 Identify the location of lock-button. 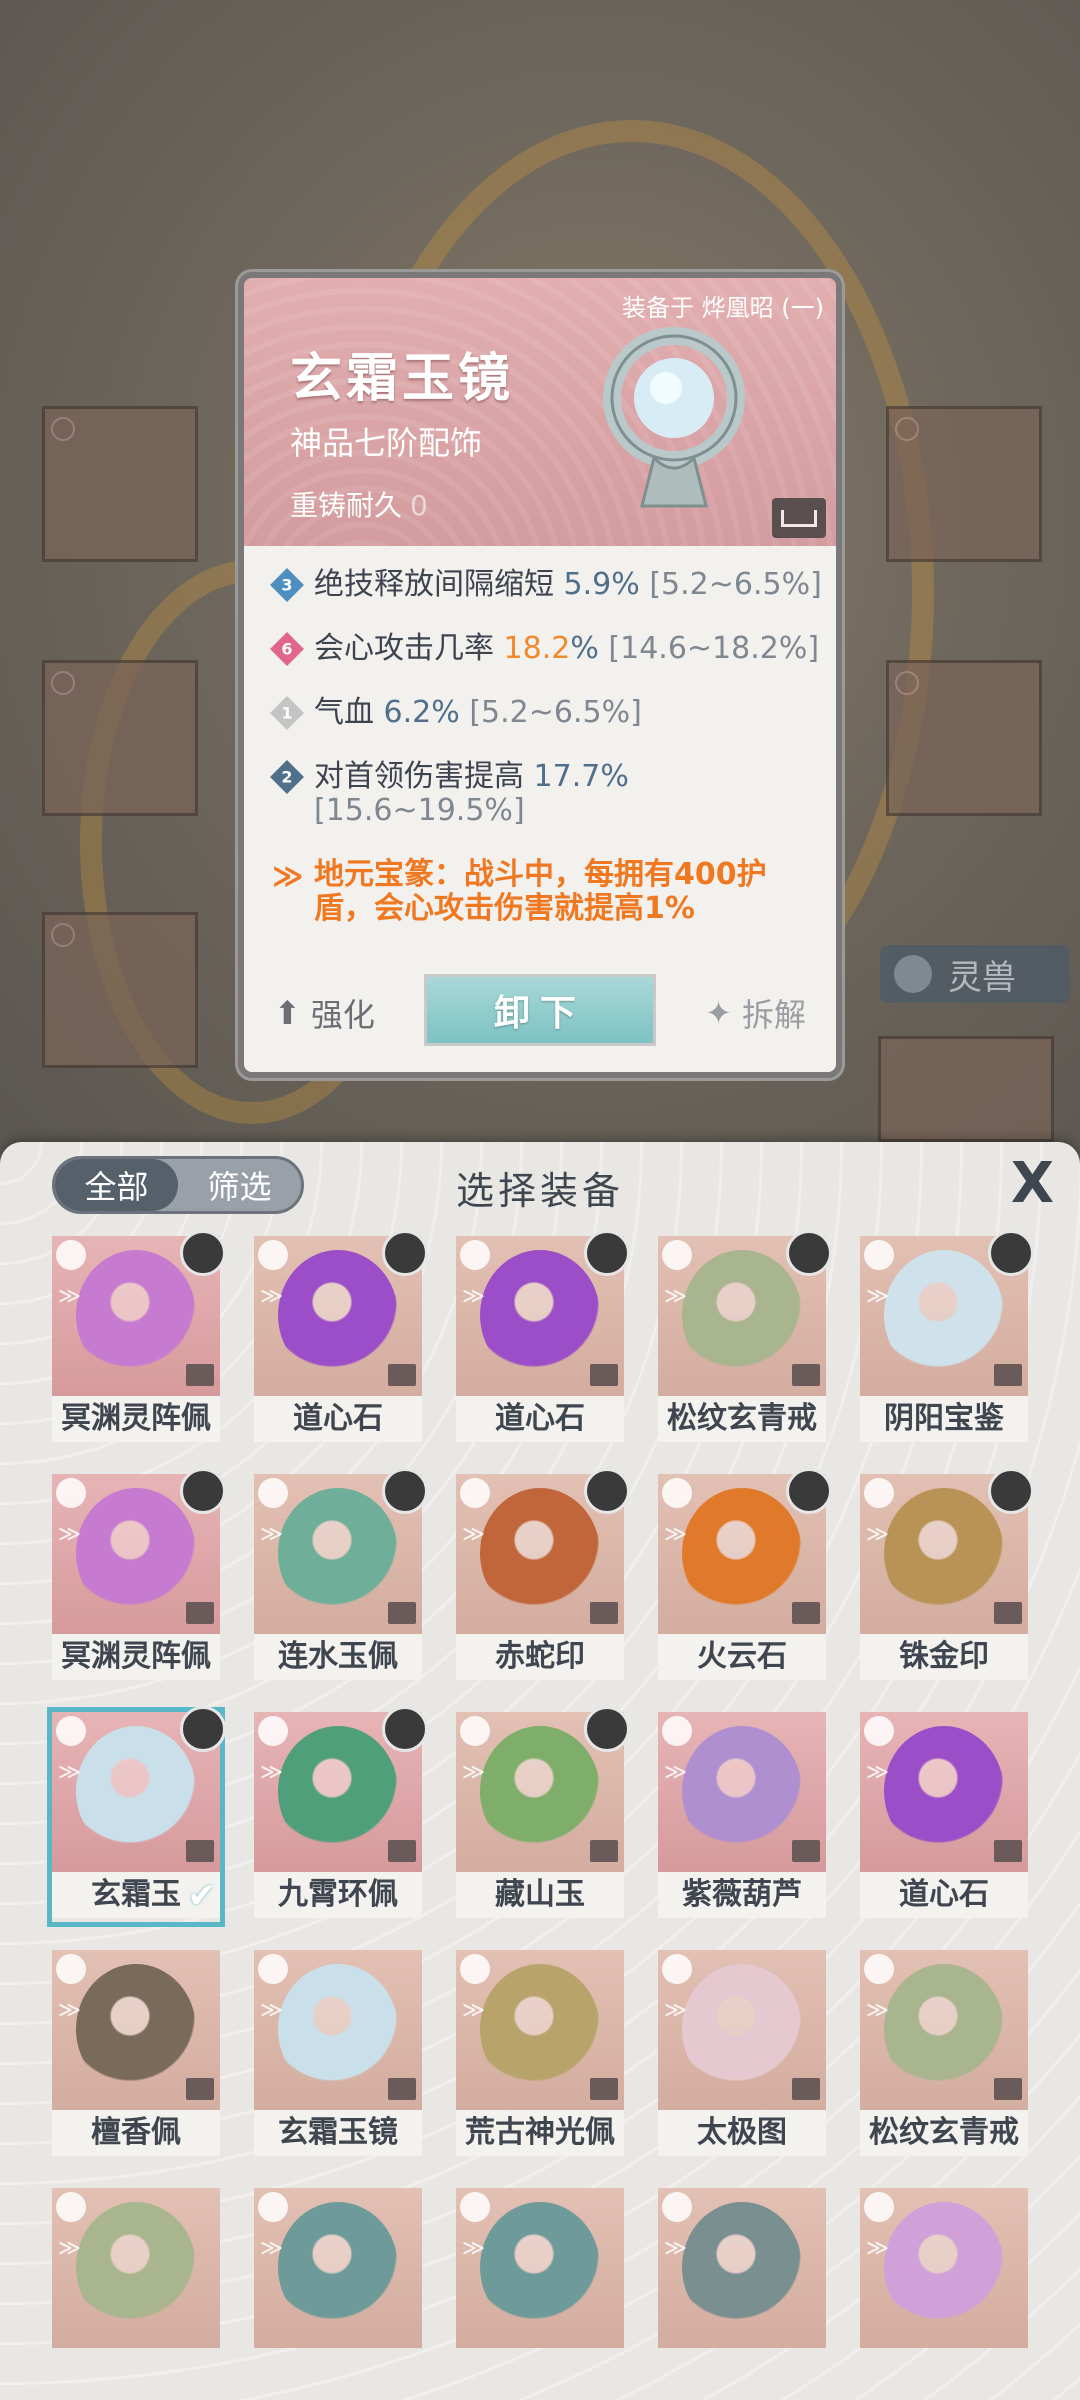
(799, 518).